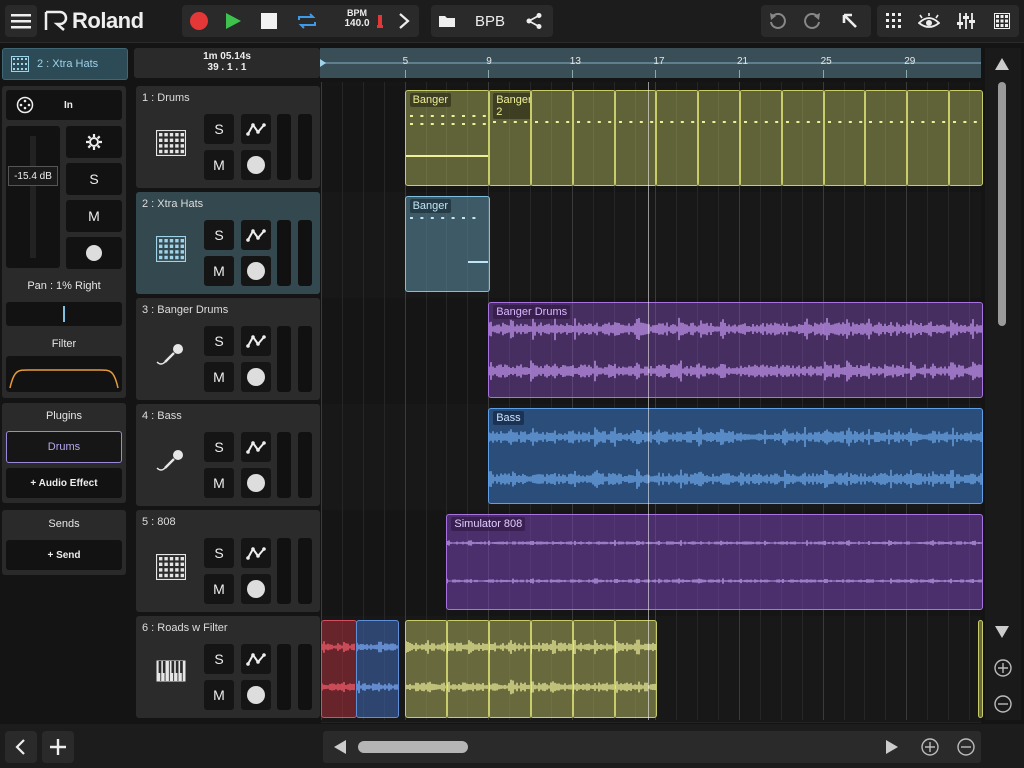 The image size is (1024, 768). Describe the element at coordinates (534, 21) in the screenshot. I see `share-button` at that location.